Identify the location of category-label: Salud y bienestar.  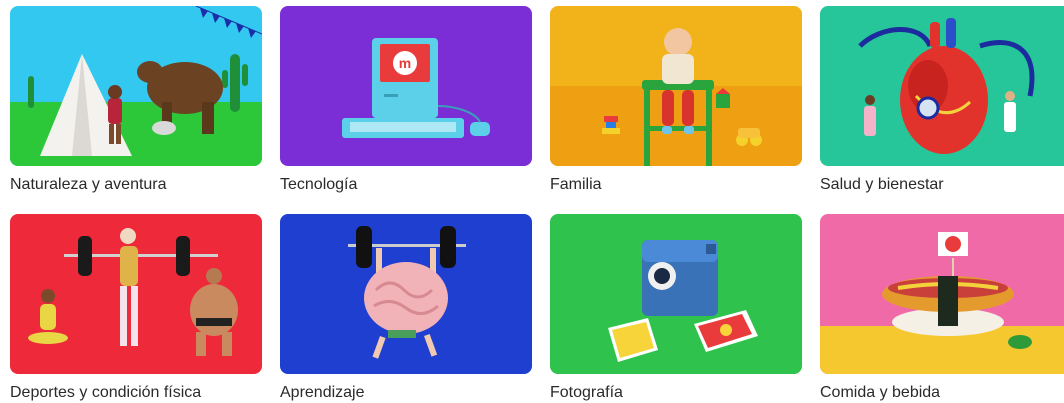
(882, 184).